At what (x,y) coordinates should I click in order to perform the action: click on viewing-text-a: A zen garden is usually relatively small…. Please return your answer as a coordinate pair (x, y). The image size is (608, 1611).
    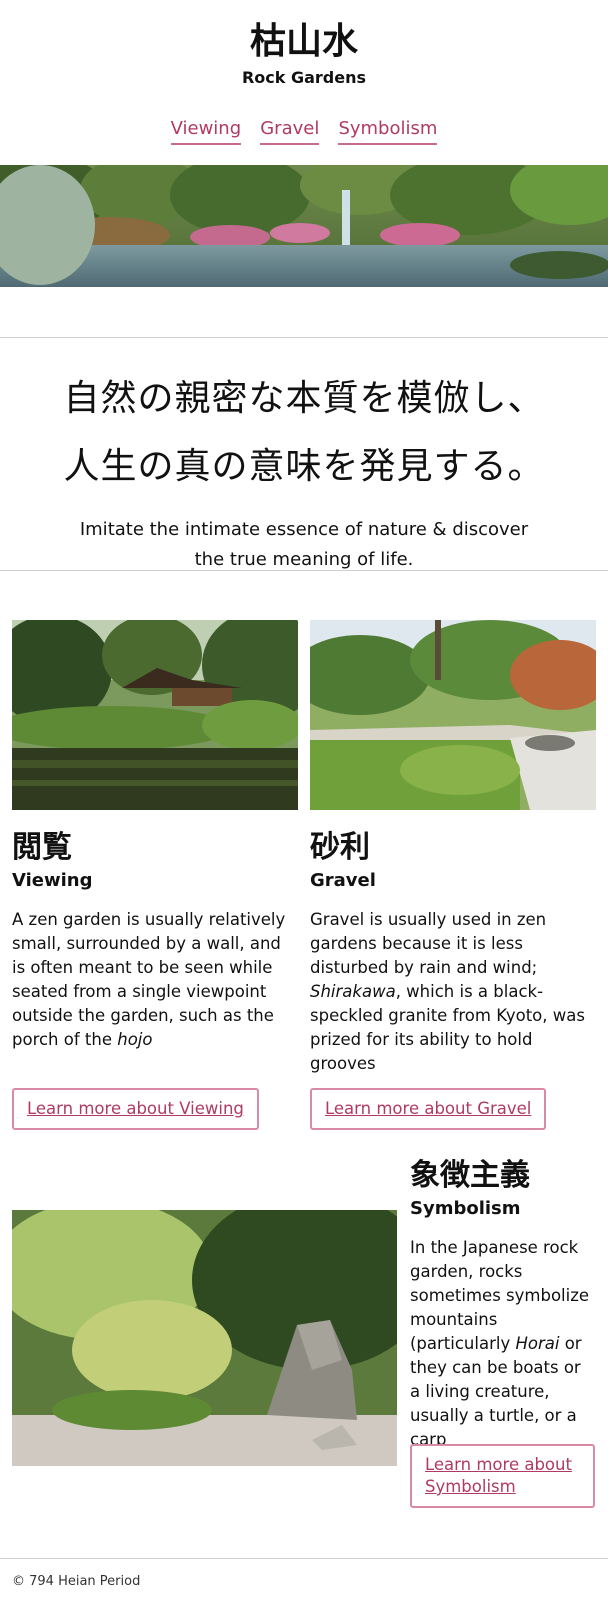
    Looking at the image, I should click on (149, 979).